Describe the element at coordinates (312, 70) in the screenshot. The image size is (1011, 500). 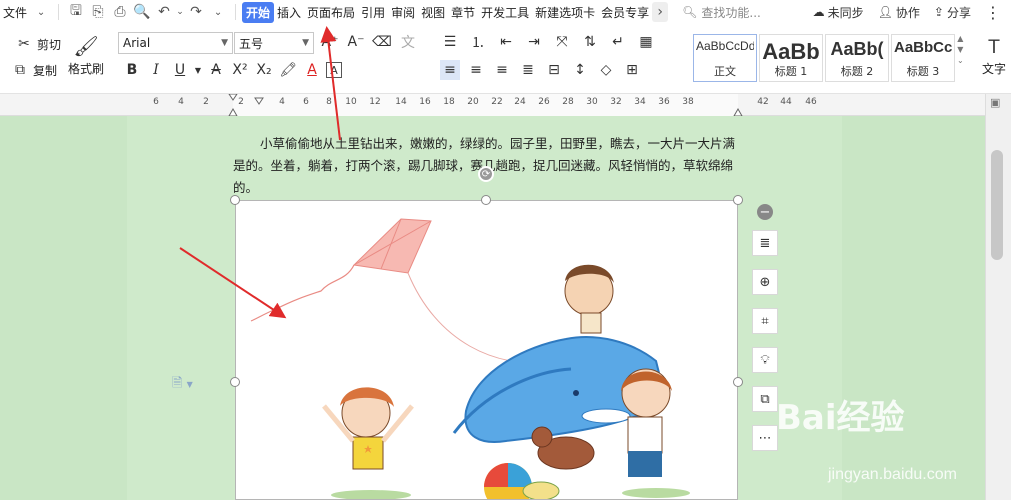
I see `font-color-icon: A` at that location.